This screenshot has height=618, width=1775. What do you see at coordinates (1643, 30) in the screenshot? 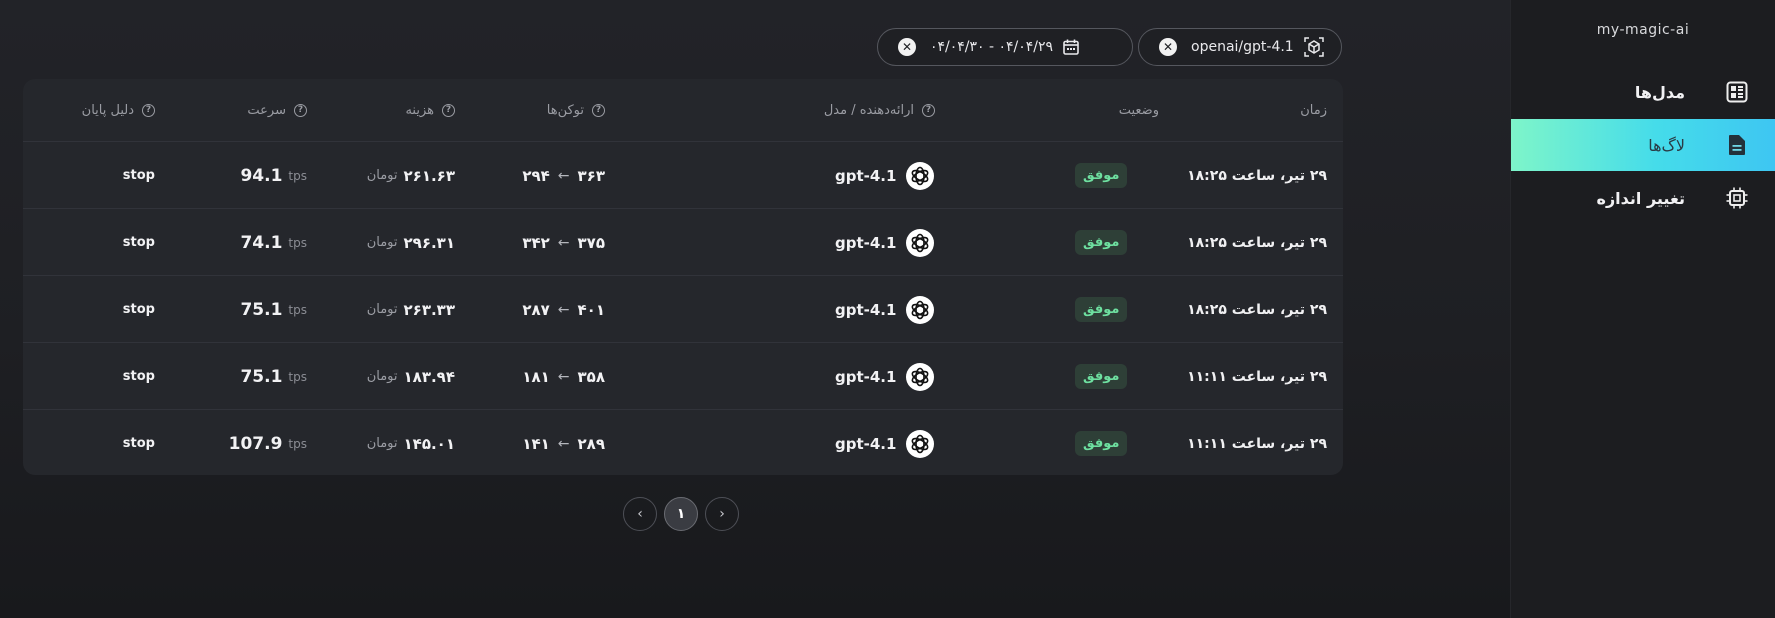
I see `brand-name: my-magic-ai` at bounding box center [1643, 30].